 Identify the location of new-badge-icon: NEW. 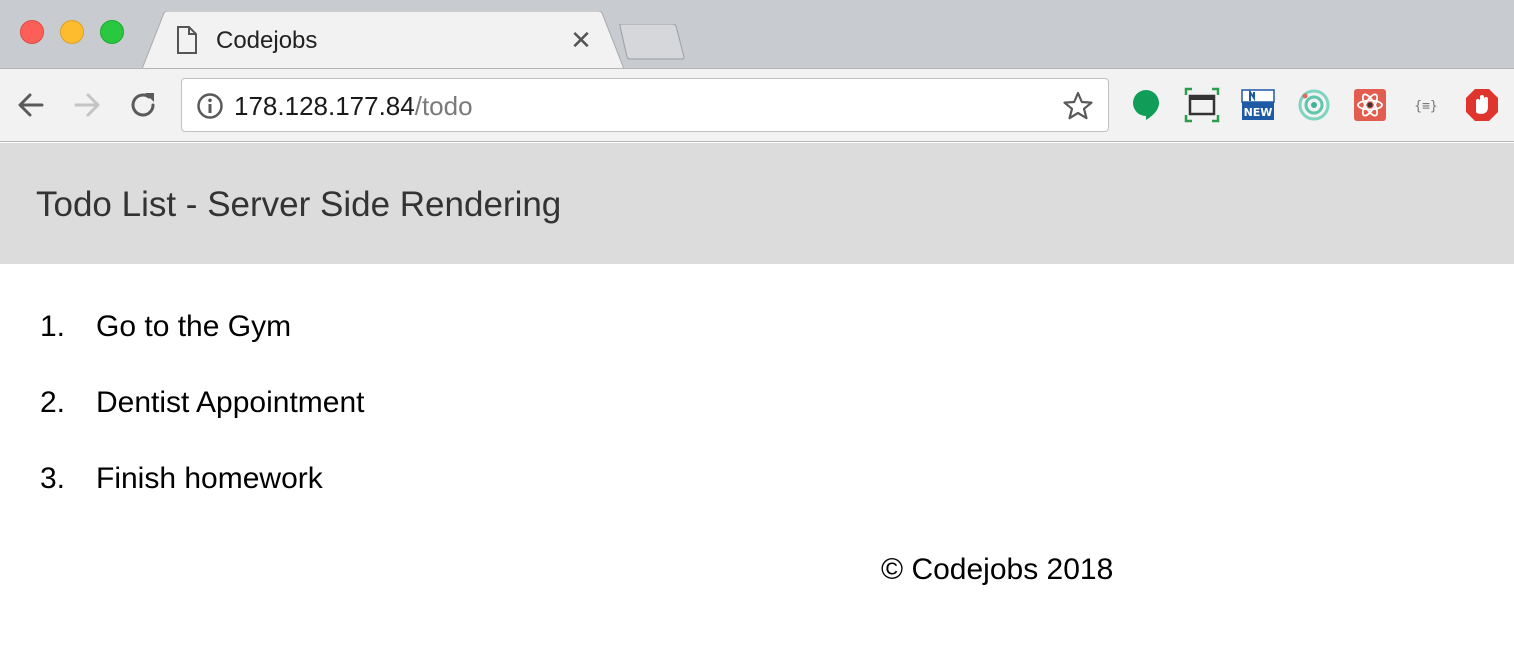
(1258, 105).